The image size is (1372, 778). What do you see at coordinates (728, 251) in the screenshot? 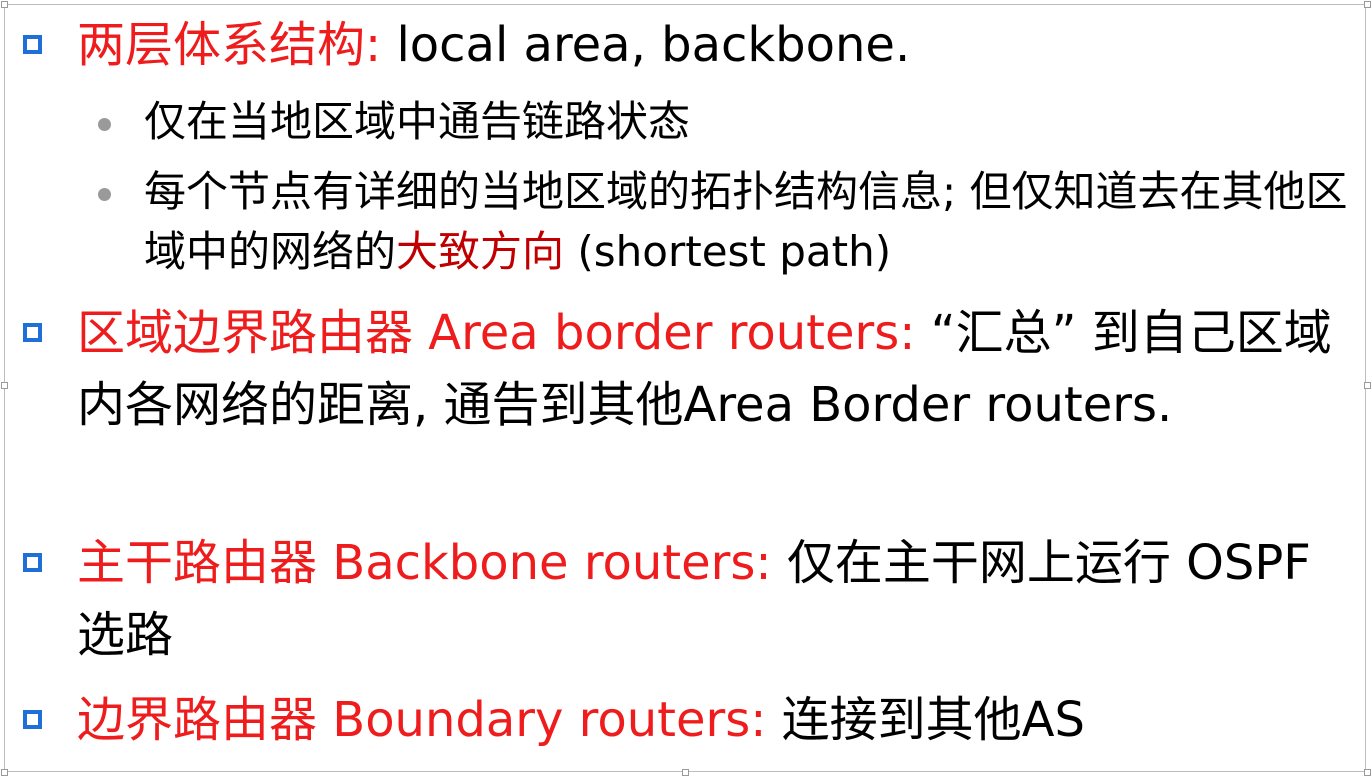
I see `sub-bullet-post: (shortest path)` at bounding box center [728, 251].